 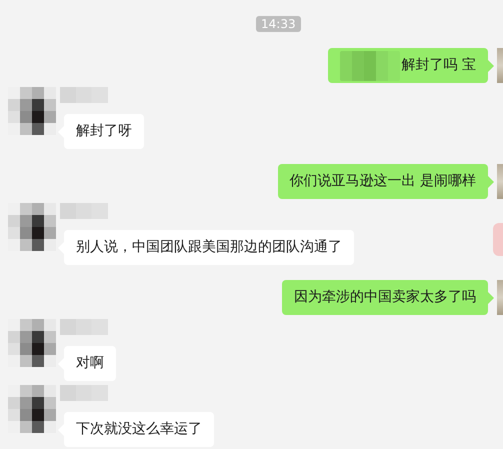 What do you see at coordinates (370, 65) in the screenshot?
I see `blurred-text` at bounding box center [370, 65].